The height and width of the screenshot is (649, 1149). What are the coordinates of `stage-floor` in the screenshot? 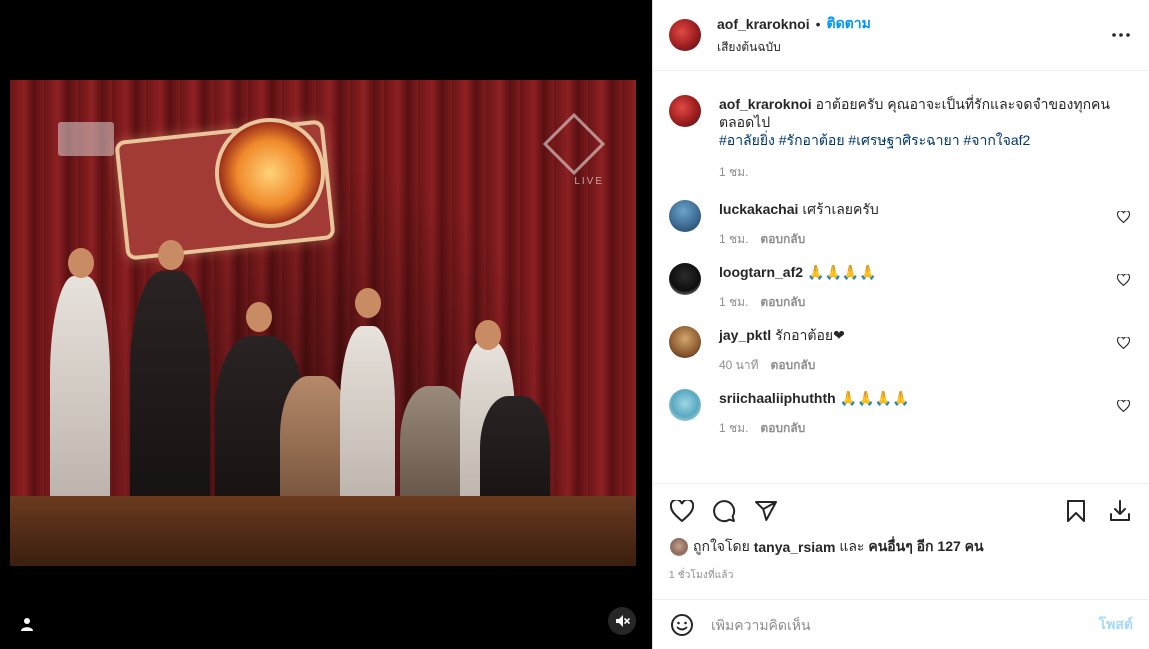 It's located at (323, 531).